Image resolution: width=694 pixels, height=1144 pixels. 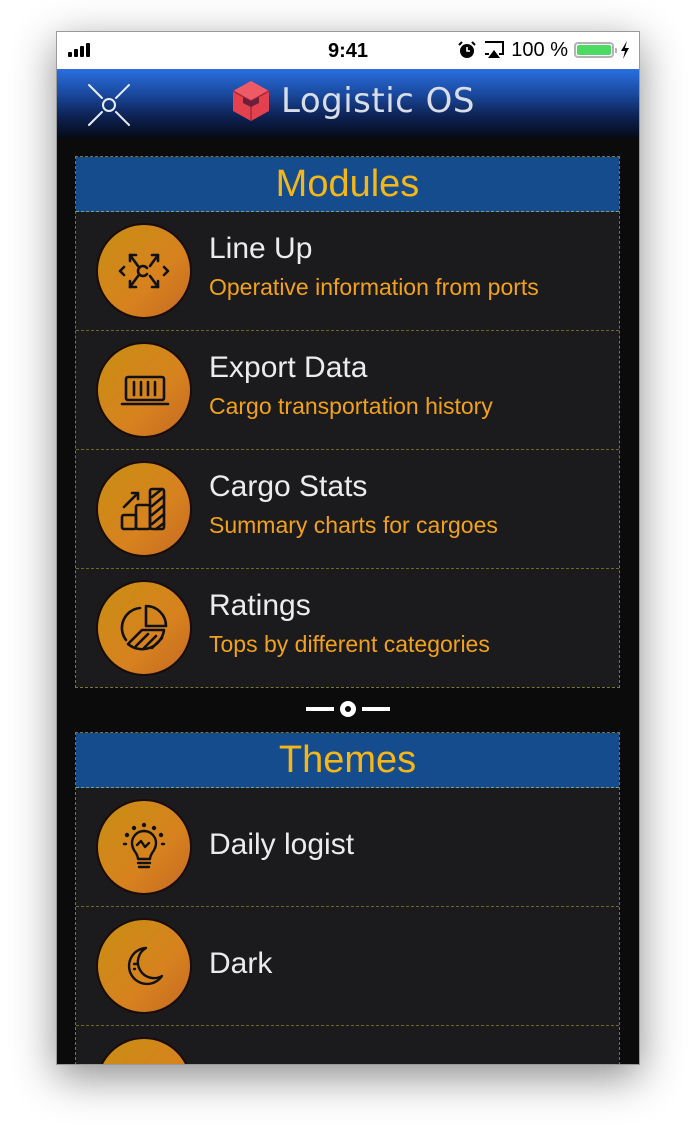 What do you see at coordinates (144, 271) in the screenshot?
I see `network-arrows-icon` at bounding box center [144, 271].